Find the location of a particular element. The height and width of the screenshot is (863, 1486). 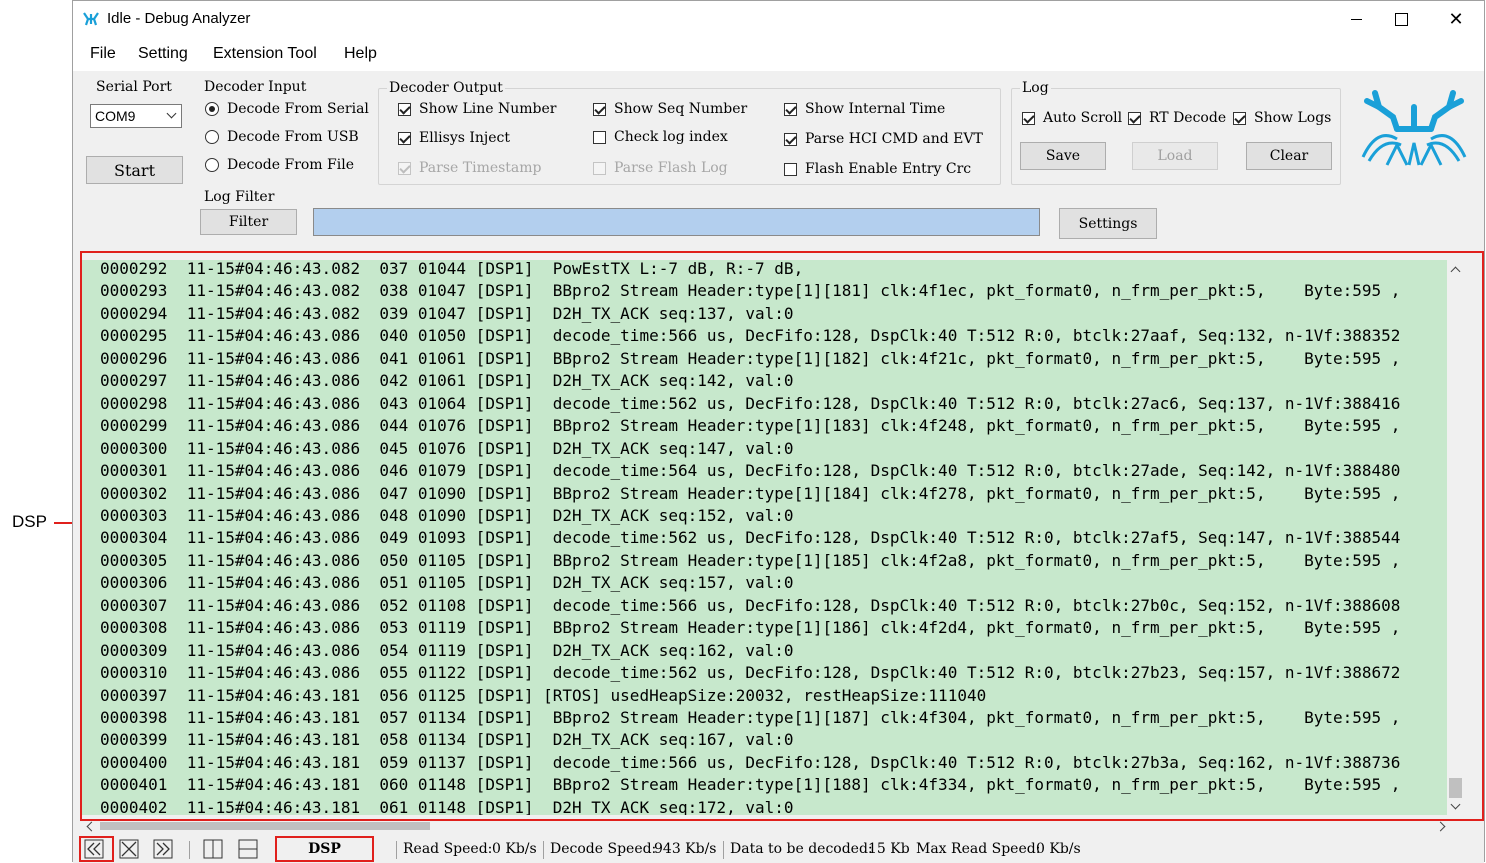

checkbox-show-line-number: Show Line Number is located at coordinates (477, 109).